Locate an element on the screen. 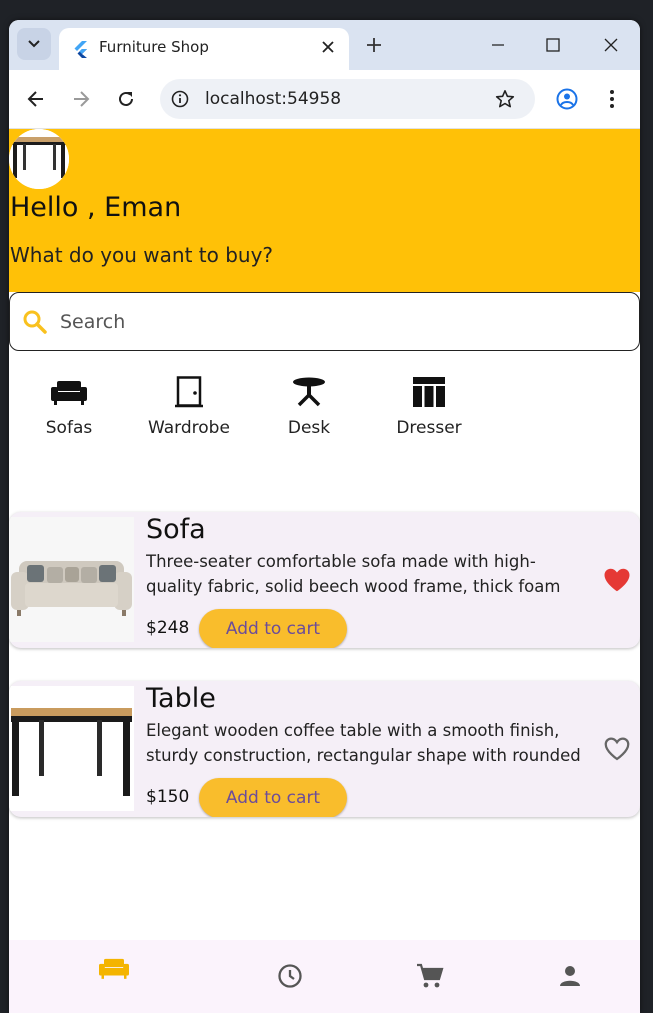 The width and height of the screenshot is (653, 1013). tab-search-button is located at coordinates (34, 44).